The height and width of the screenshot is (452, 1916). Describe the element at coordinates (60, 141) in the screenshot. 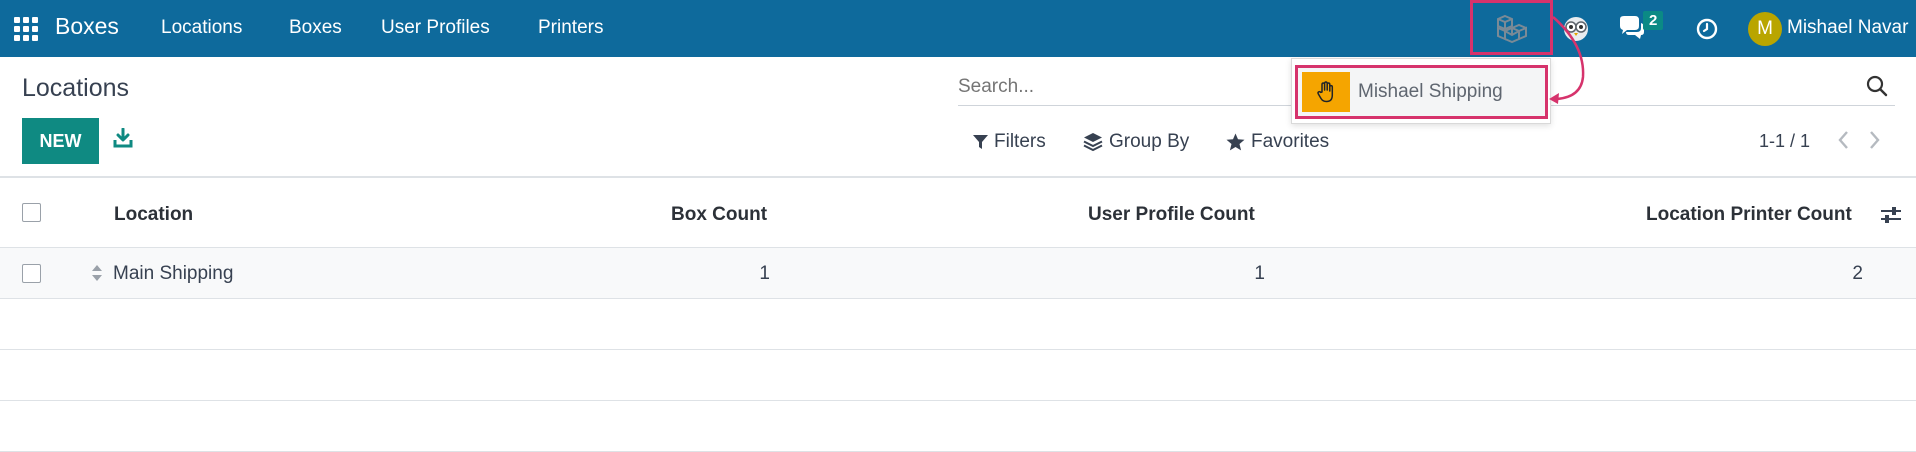

I see `new-button: NEW` at that location.